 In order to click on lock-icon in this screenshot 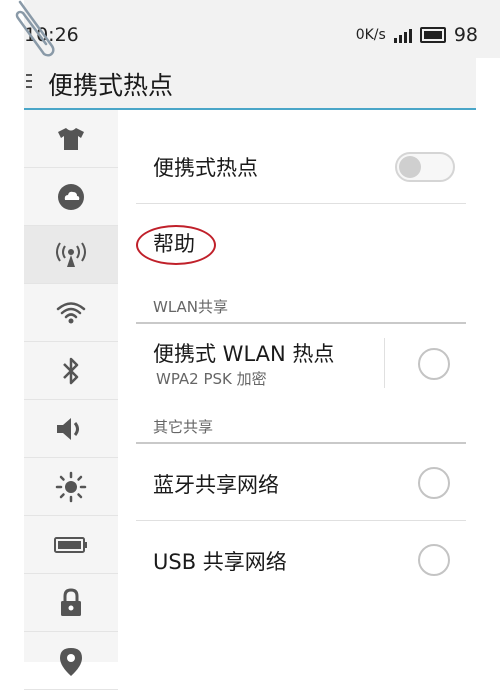, I will do `click(71, 601)`.